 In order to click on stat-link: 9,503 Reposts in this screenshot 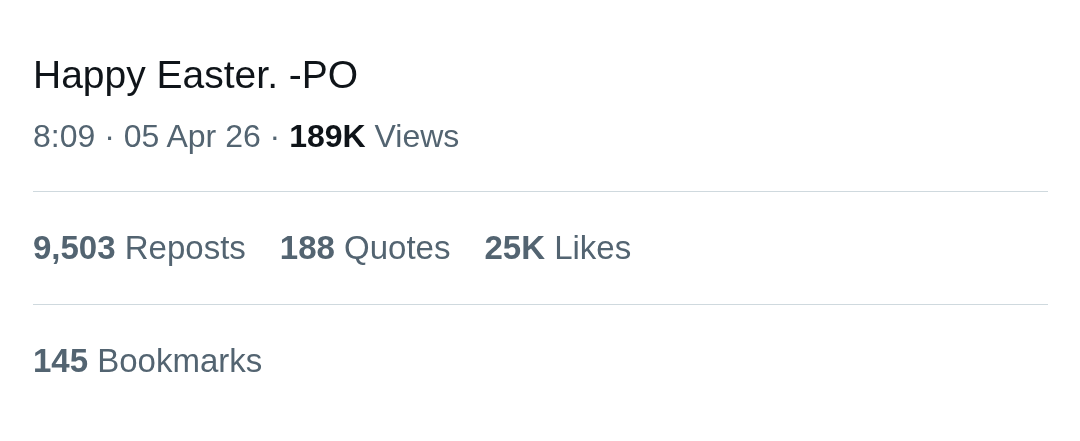, I will do `click(139, 248)`.